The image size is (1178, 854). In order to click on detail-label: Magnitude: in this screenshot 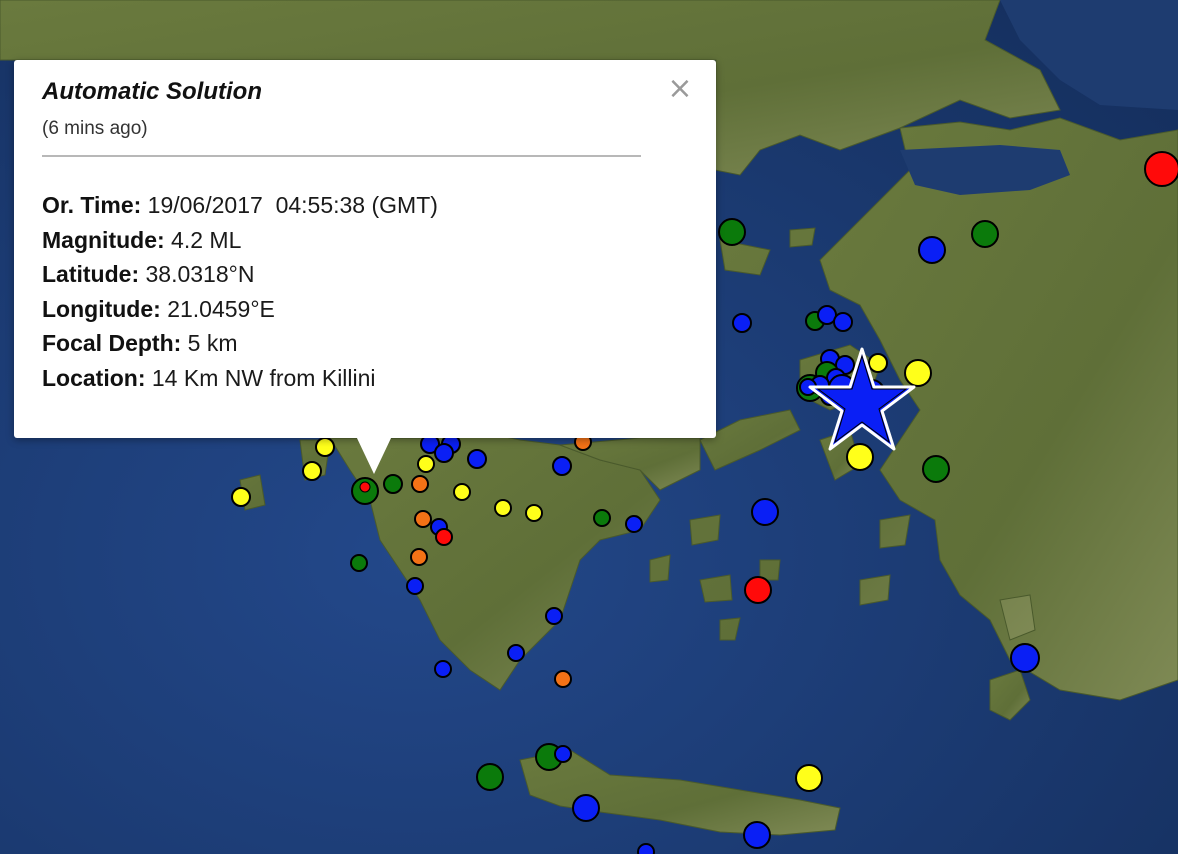, I will do `click(103, 239)`.